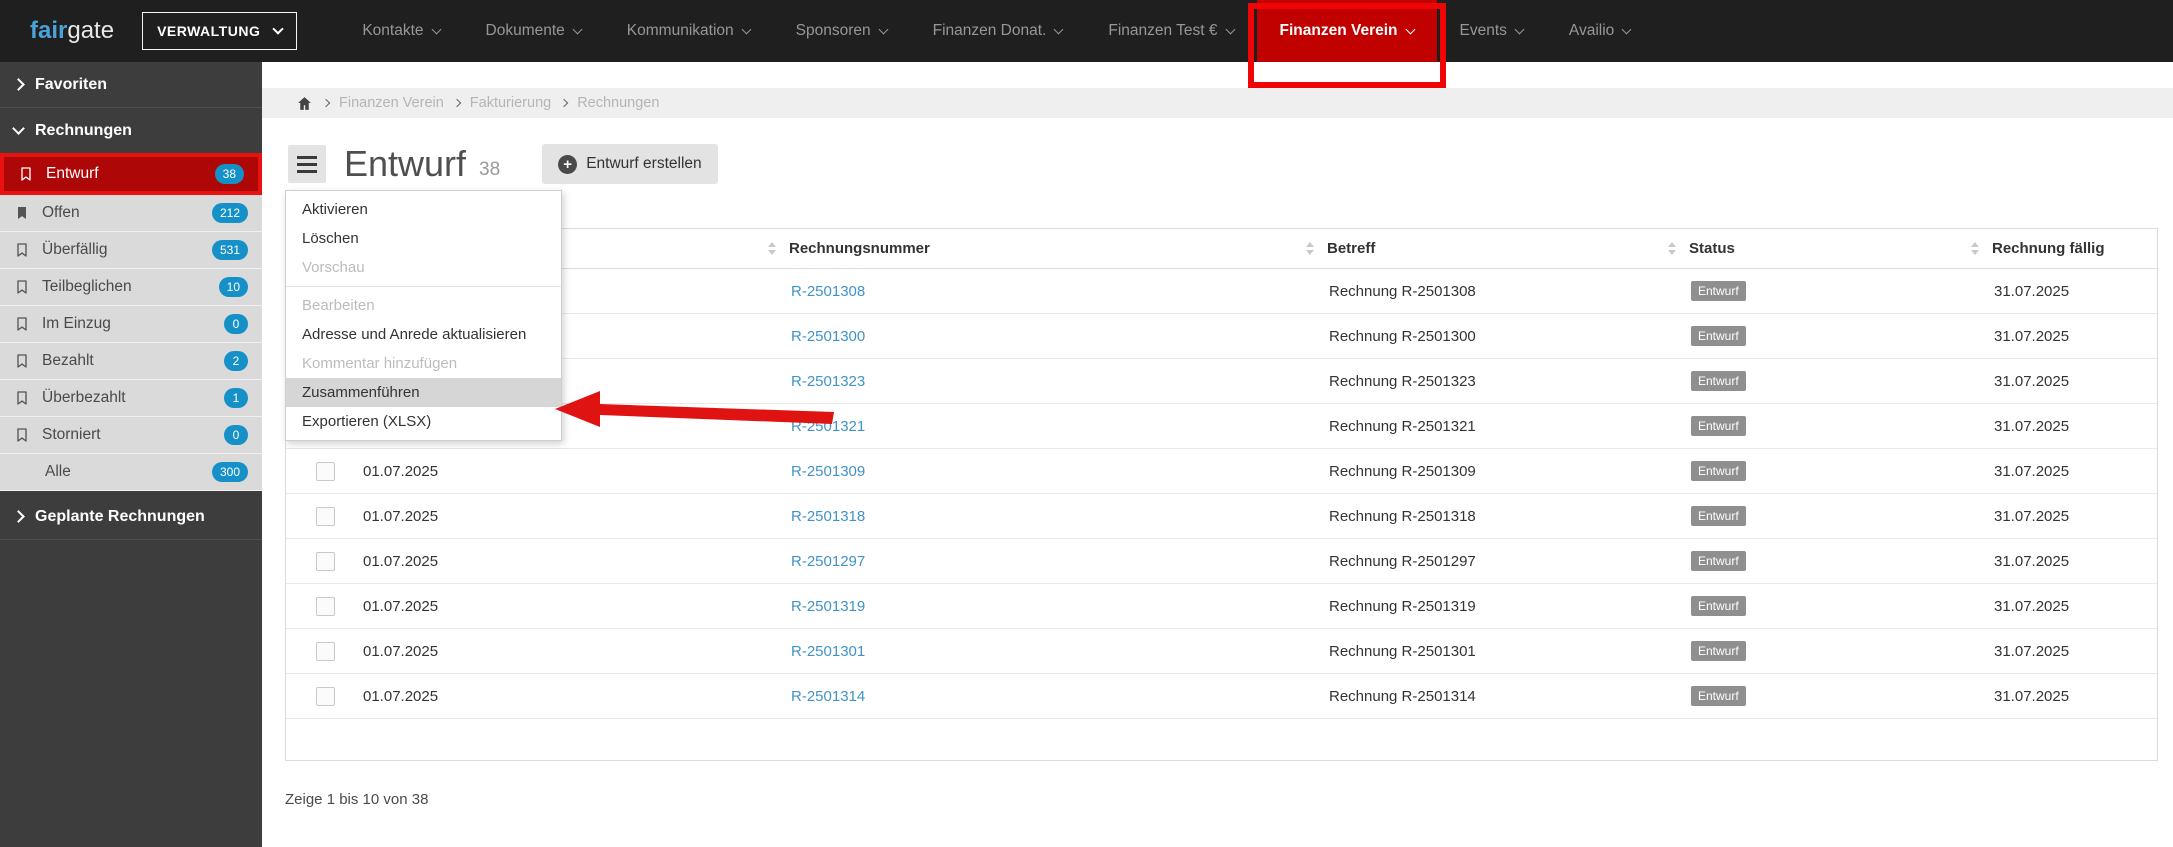  Describe the element at coordinates (2048, 248) in the screenshot. I see `column-label: Rechnung fällig` at that location.